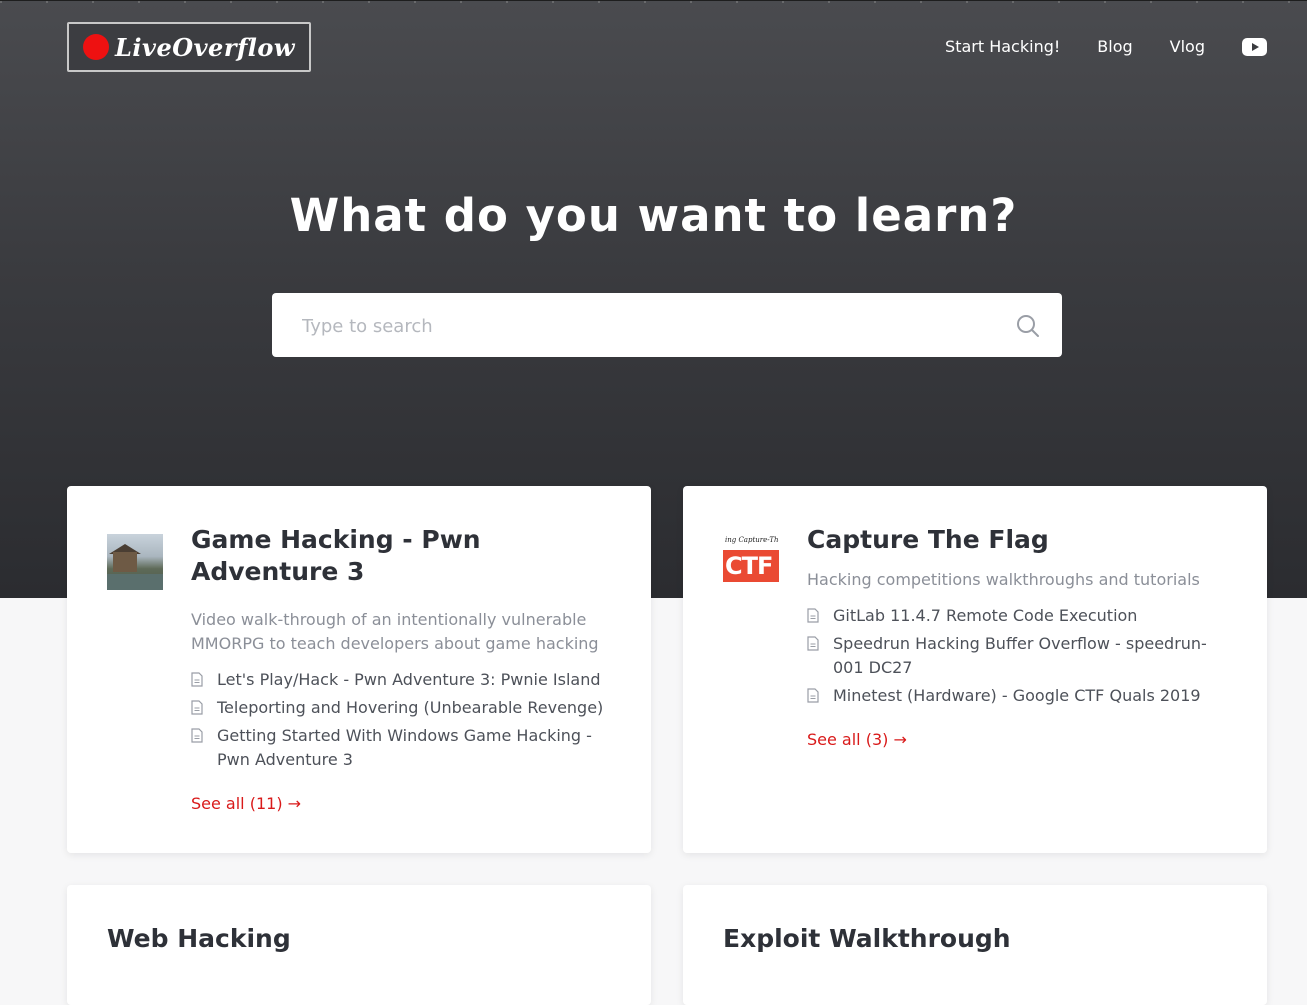 The width and height of the screenshot is (1307, 1005). What do you see at coordinates (985, 615) in the screenshot?
I see `article-title: GitLab 11.4.7 Remote Code Execution` at bounding box center [985, 615].